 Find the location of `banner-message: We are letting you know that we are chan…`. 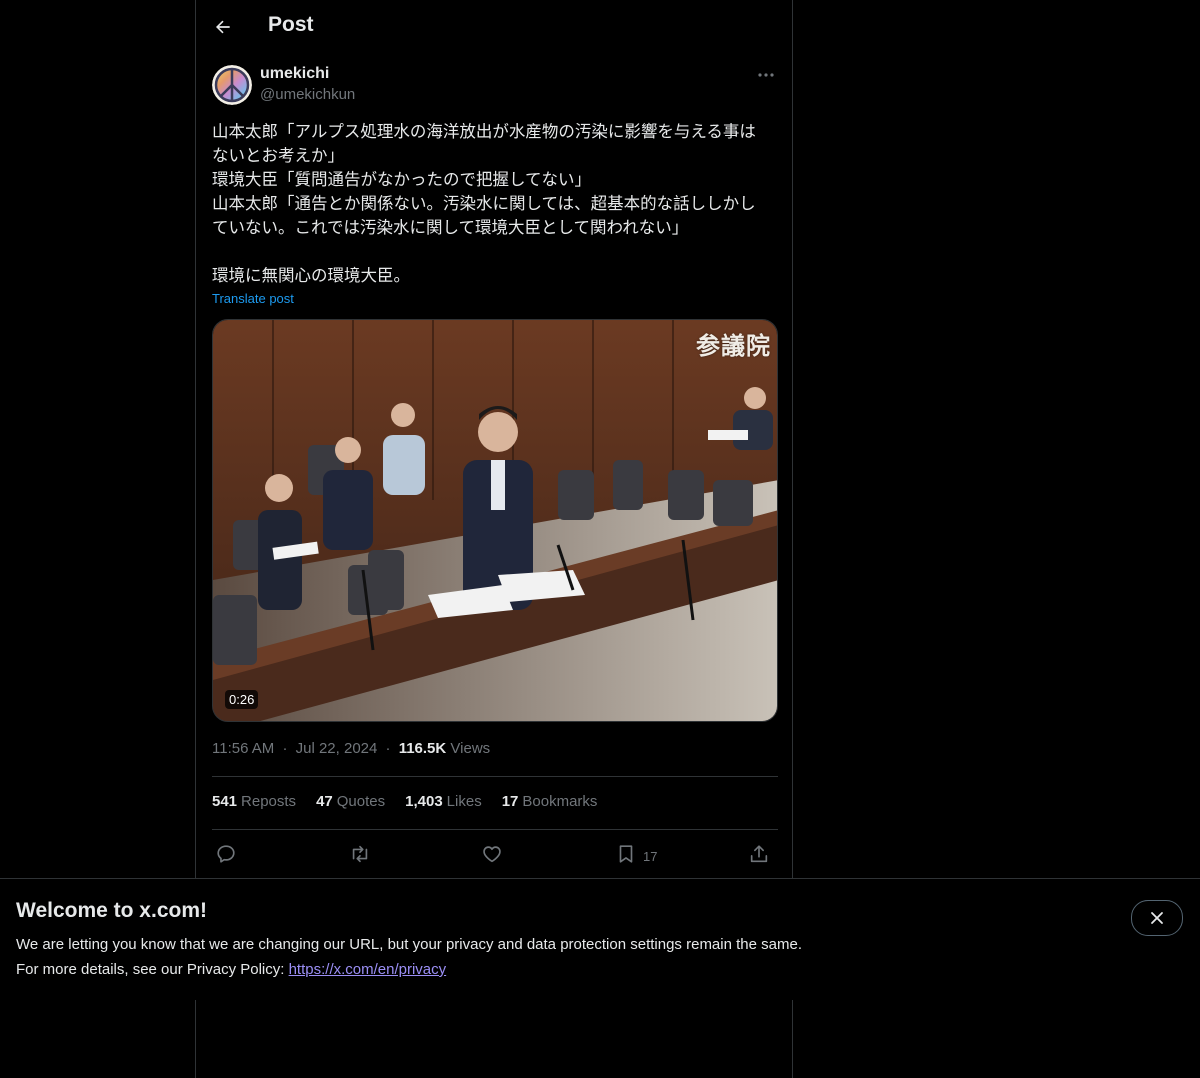

banner-message: We are letting you know that we are chan… is located at coordinates (409, 944).